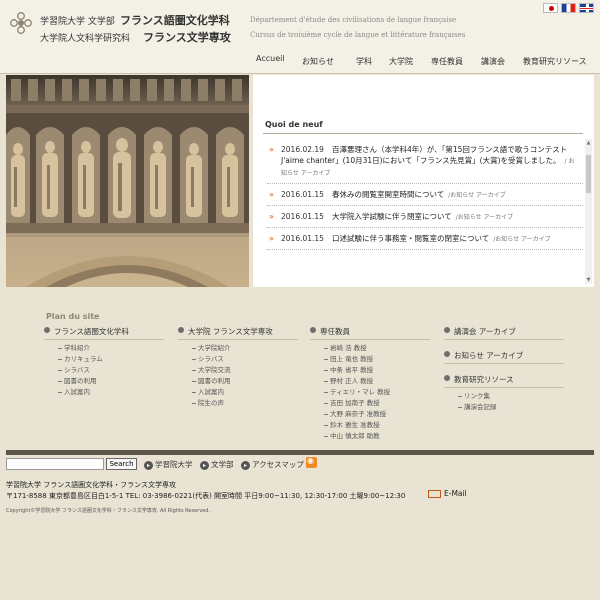 The height and width of the screenshot is (600, 600). Describe the element at coordinates (377, 370) in the screenshot. I see `sitemap-link: 中条 省平 教授` at that location.